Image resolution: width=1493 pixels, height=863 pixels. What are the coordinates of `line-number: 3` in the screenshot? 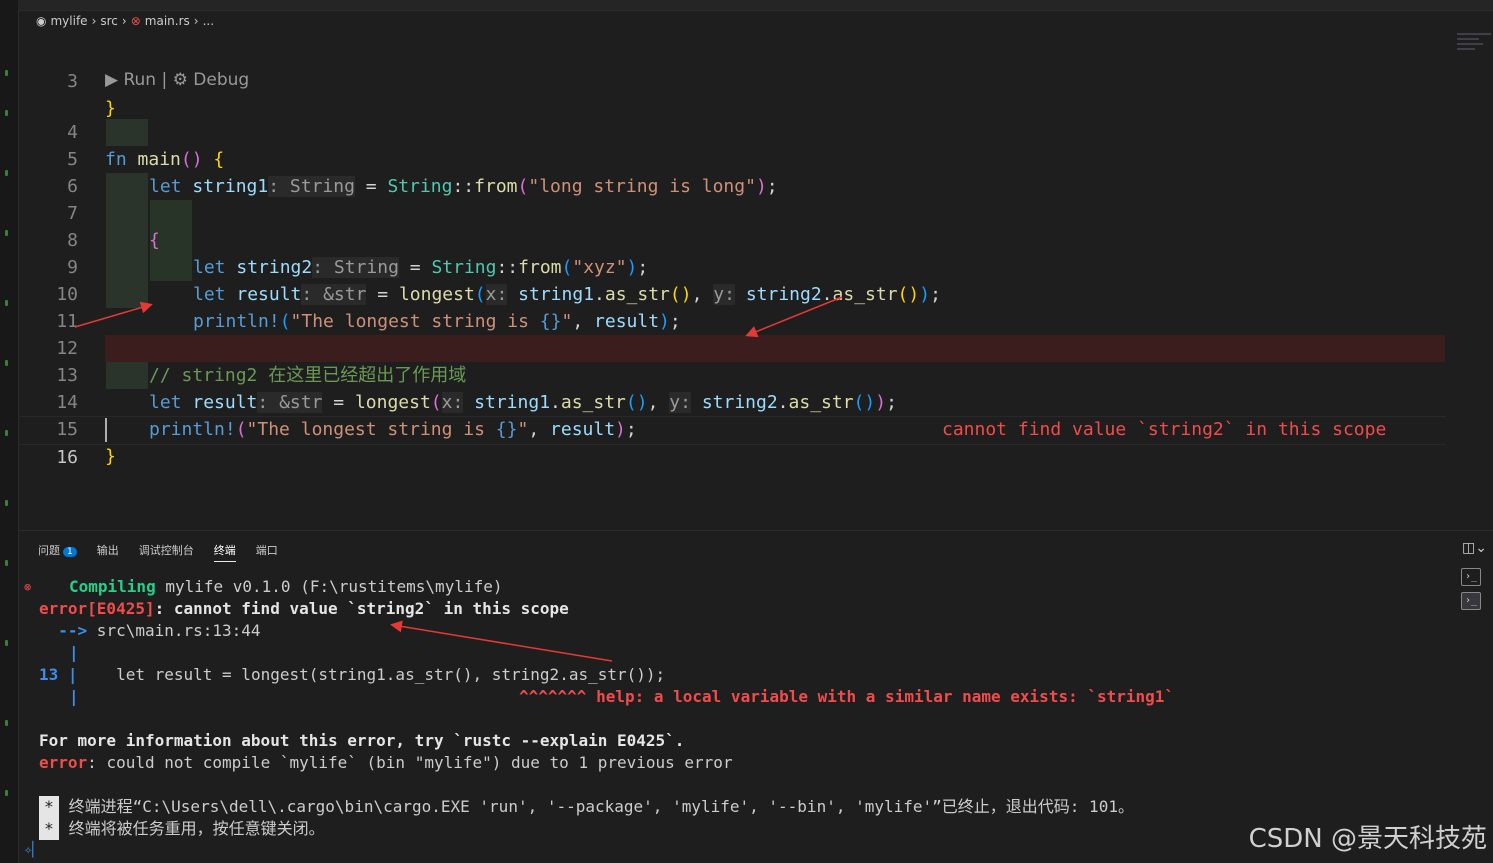 It's located at (72, 81).